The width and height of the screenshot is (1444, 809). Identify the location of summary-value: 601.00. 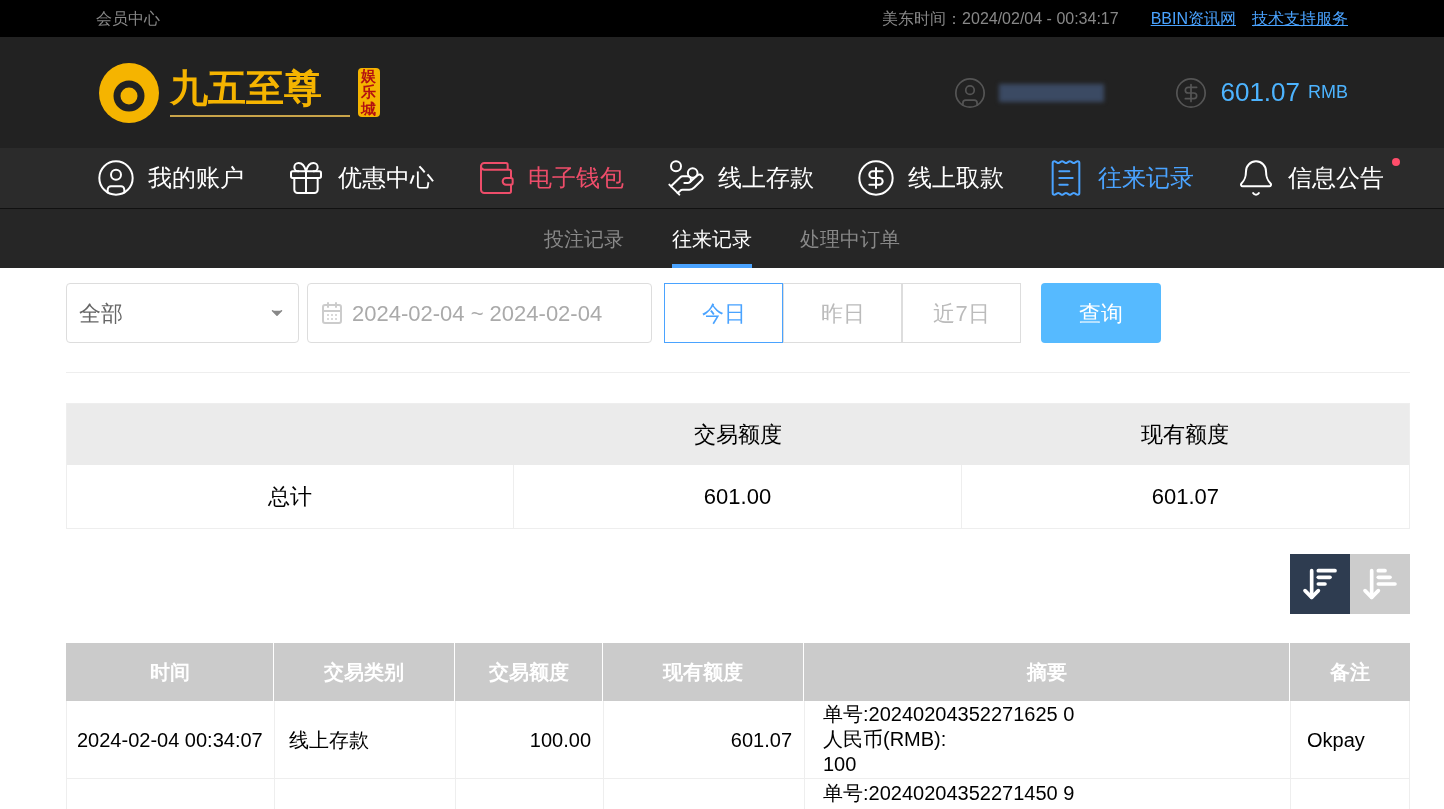
(738, 496).